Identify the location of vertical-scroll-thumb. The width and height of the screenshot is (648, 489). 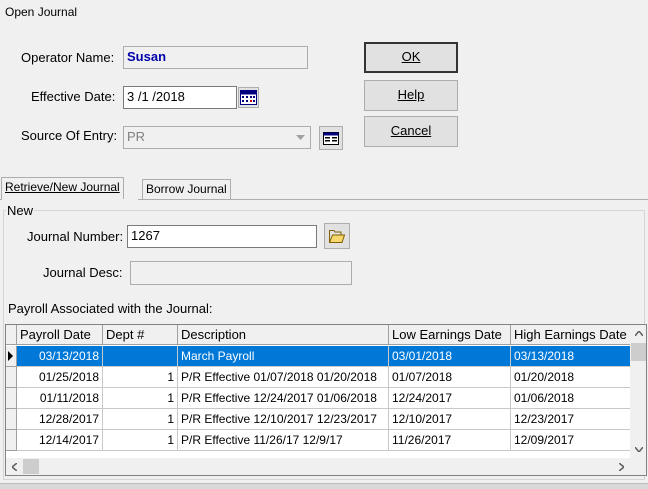
(638, 352).